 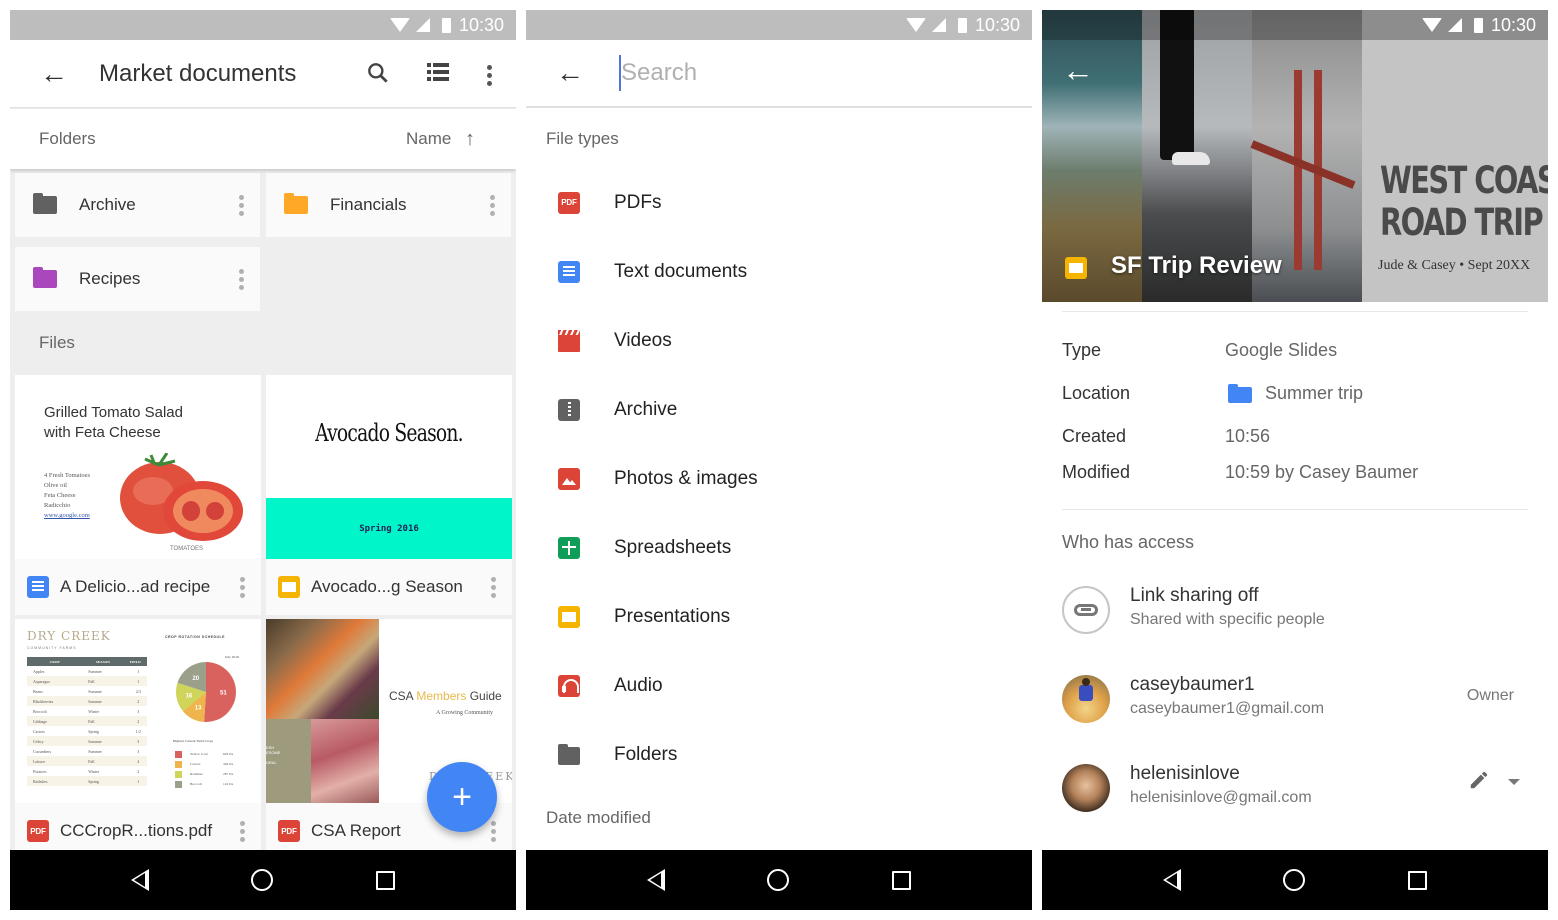 I want to click on legend-swatch, so click(x=178, y=774).